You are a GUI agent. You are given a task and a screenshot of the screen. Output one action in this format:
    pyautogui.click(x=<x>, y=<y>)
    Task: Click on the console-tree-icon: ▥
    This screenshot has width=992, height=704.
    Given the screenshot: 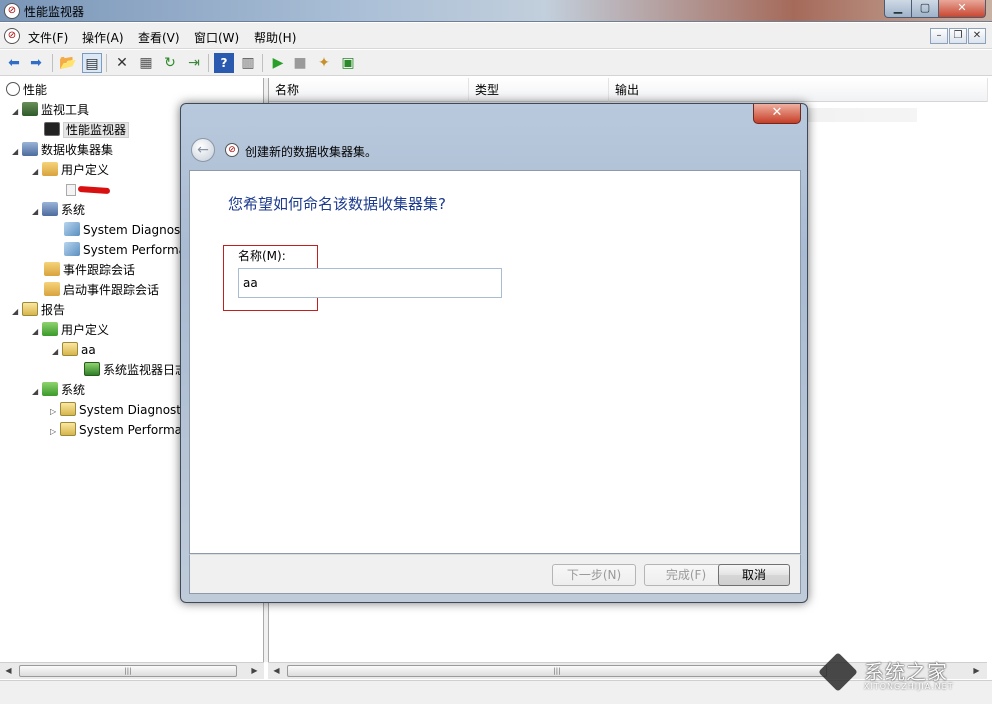 What is the action you would take?
    pyautogui.click(x=248, y=63)
    